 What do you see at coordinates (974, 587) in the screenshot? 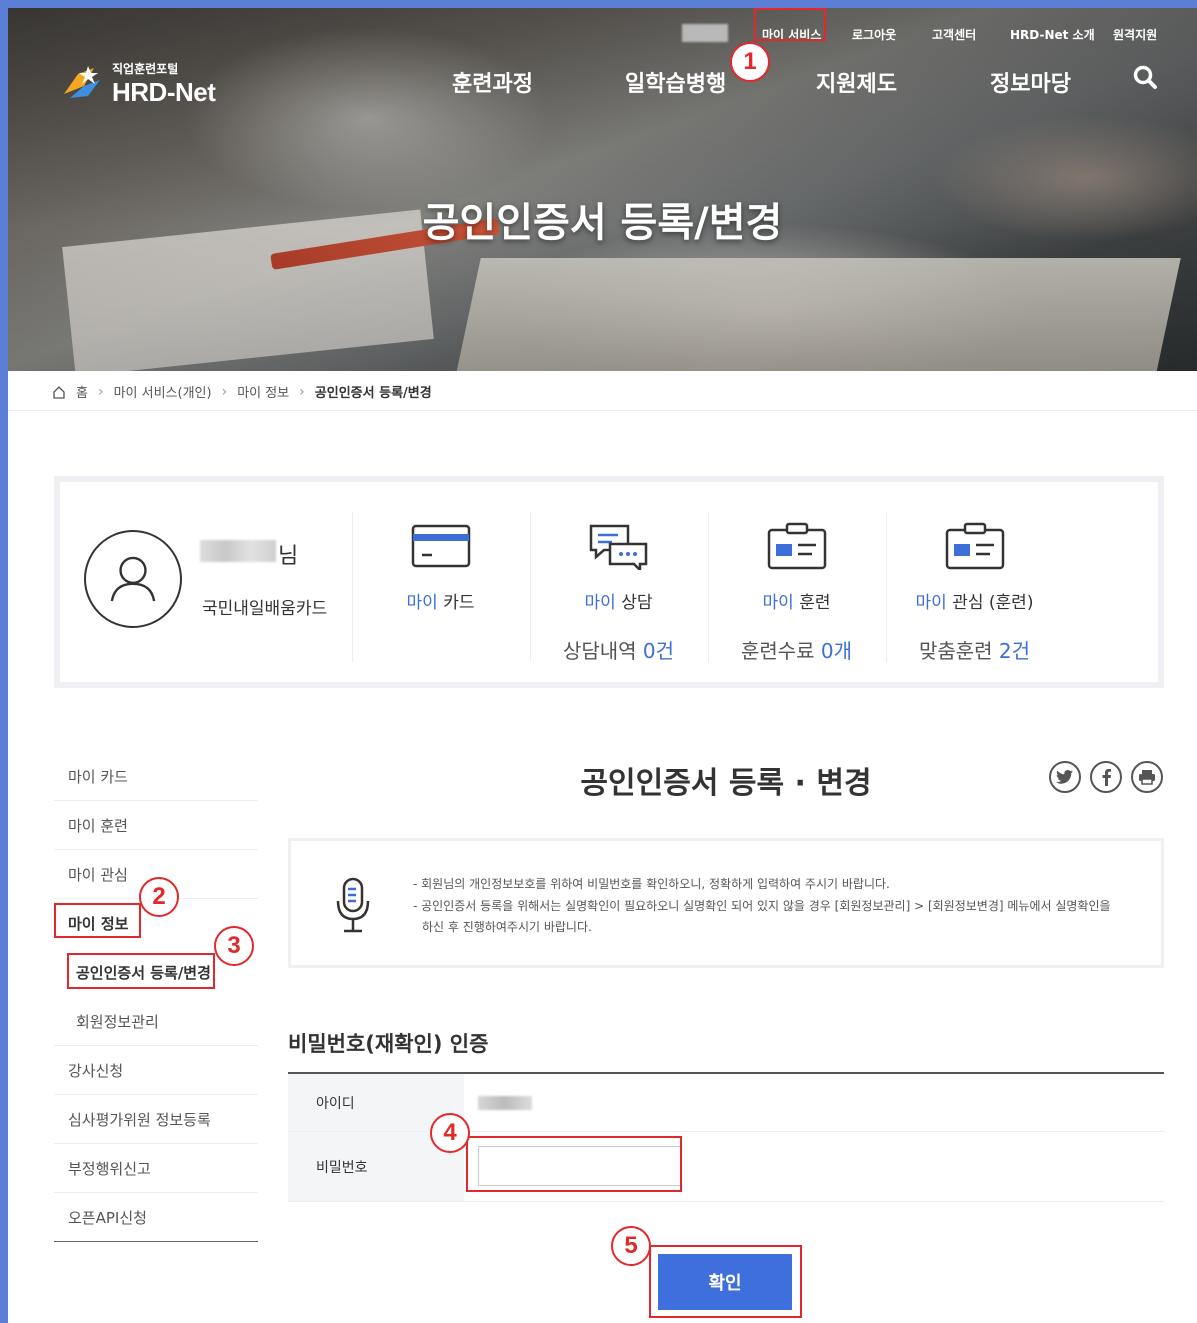
I see `summary-my-interest: 마이 관심 (훈련) 맞춤훈련 2건` at bounding box center [974, 587].